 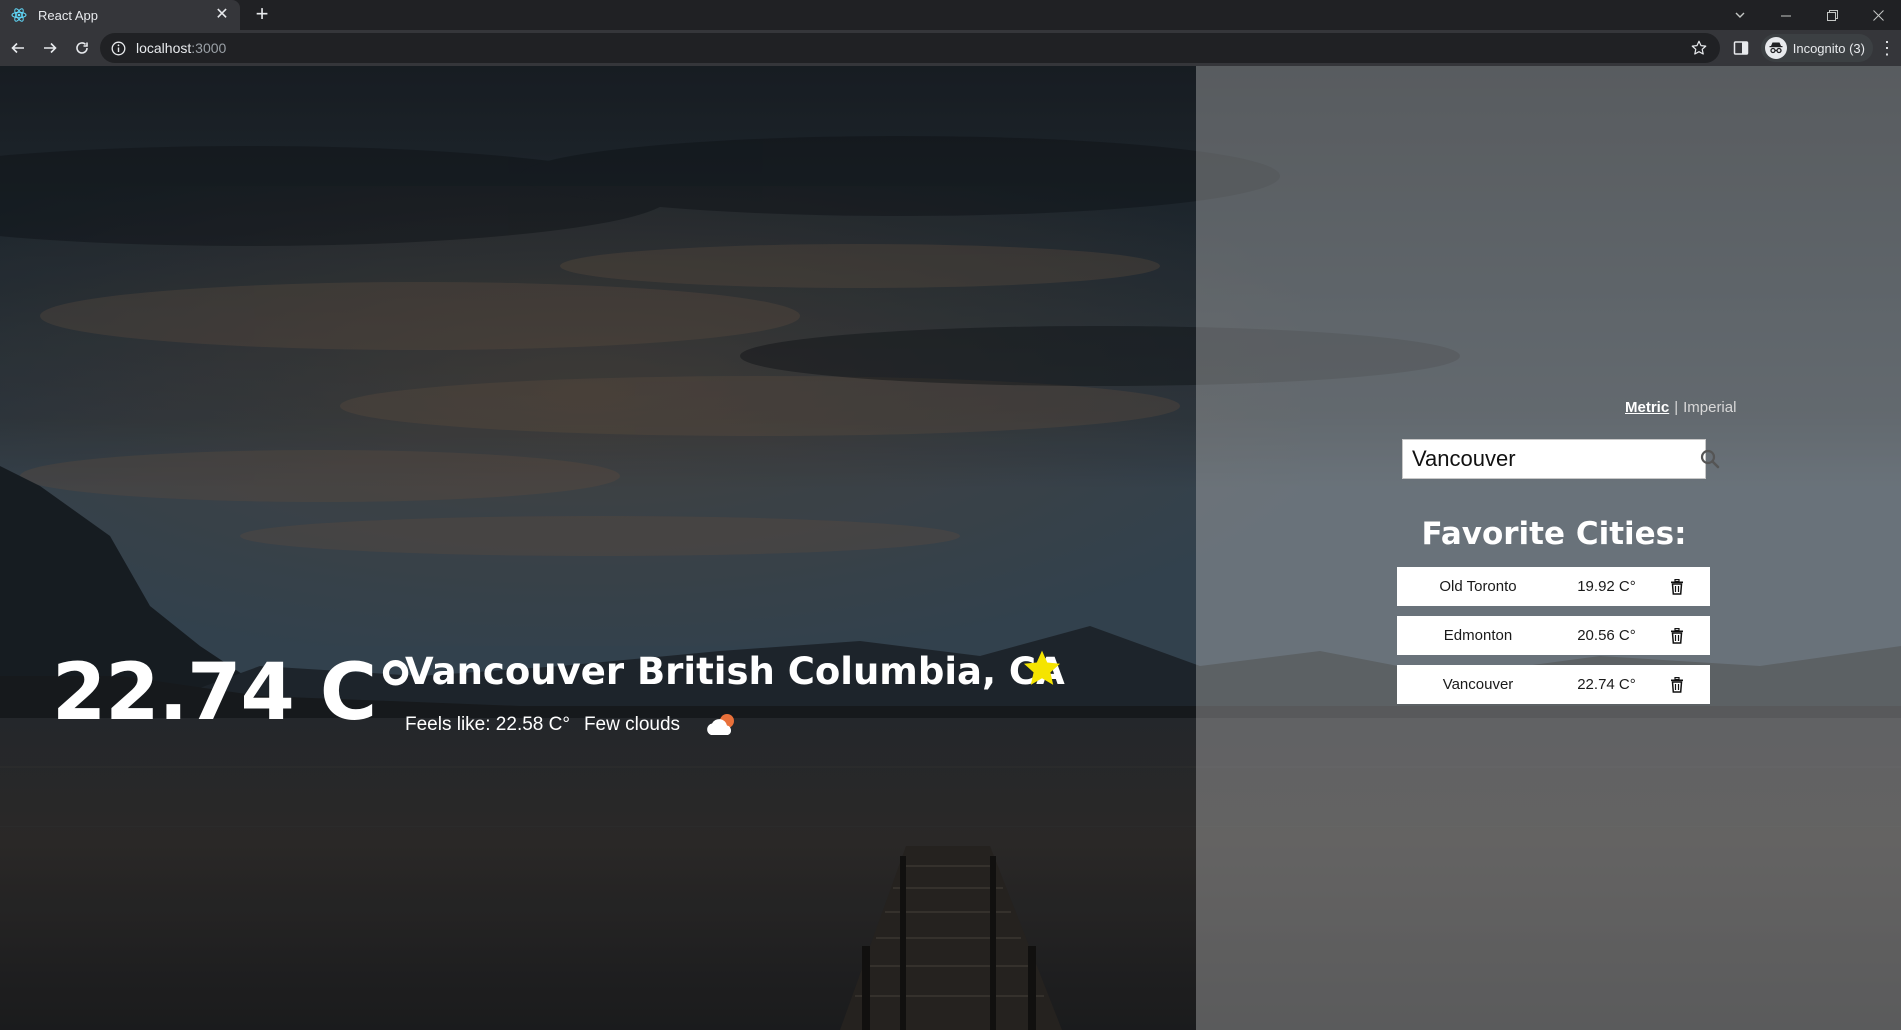 I want to click on favorite-city-name: Old Toronto, so click(x=1478, y=586).